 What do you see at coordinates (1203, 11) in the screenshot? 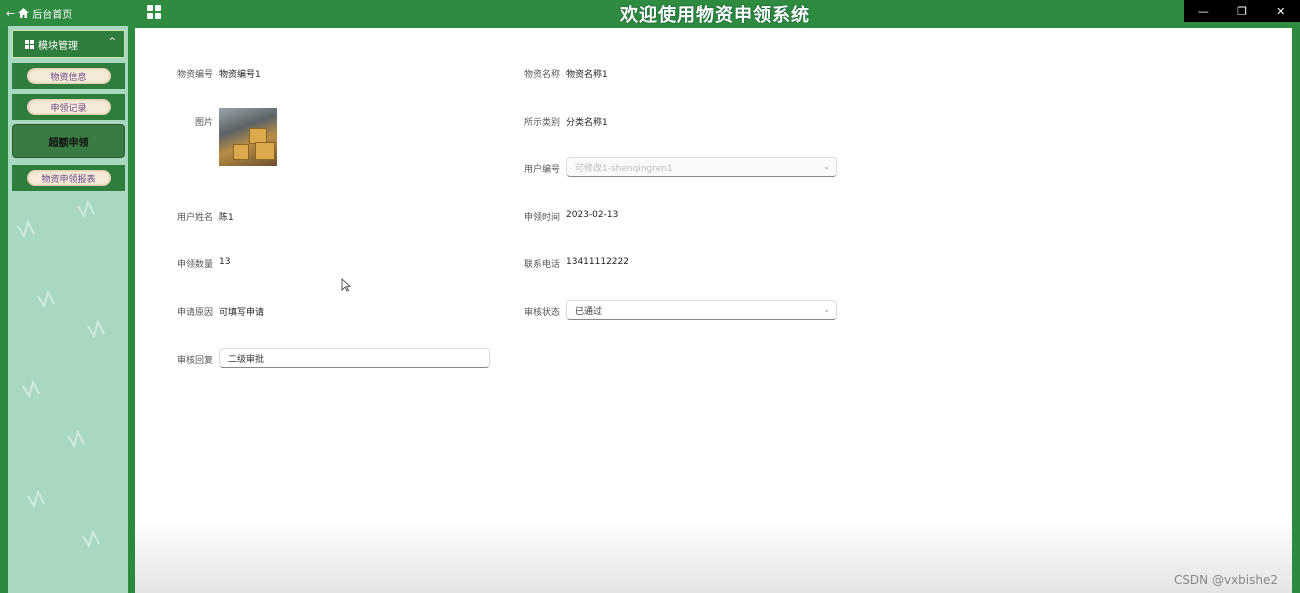
I see `minimize-button: —` at bounding box center [1203, 11].